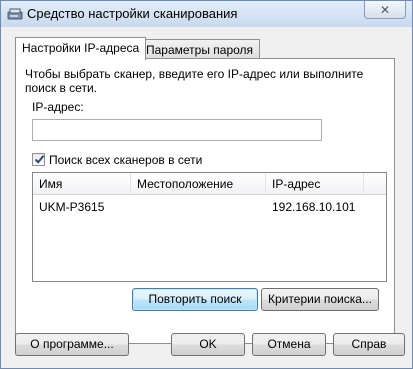 The image size is (413, 369). I want to click on ip-address-label: IP-адрес:, so click(58, 107).